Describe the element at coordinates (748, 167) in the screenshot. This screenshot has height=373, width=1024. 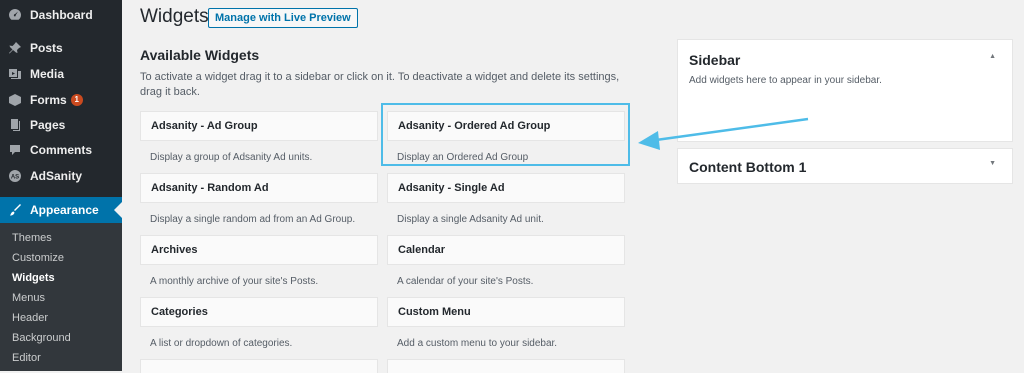
I see `sidebar-title: Content Bottom 1` at that location.